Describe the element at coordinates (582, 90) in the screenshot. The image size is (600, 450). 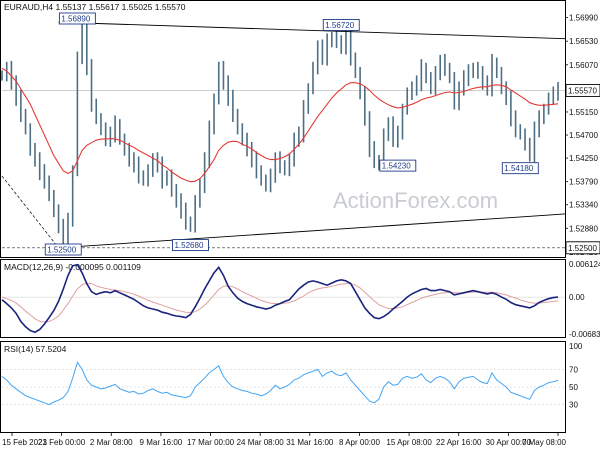
I see `current-price-label: 1.55570` at that location.